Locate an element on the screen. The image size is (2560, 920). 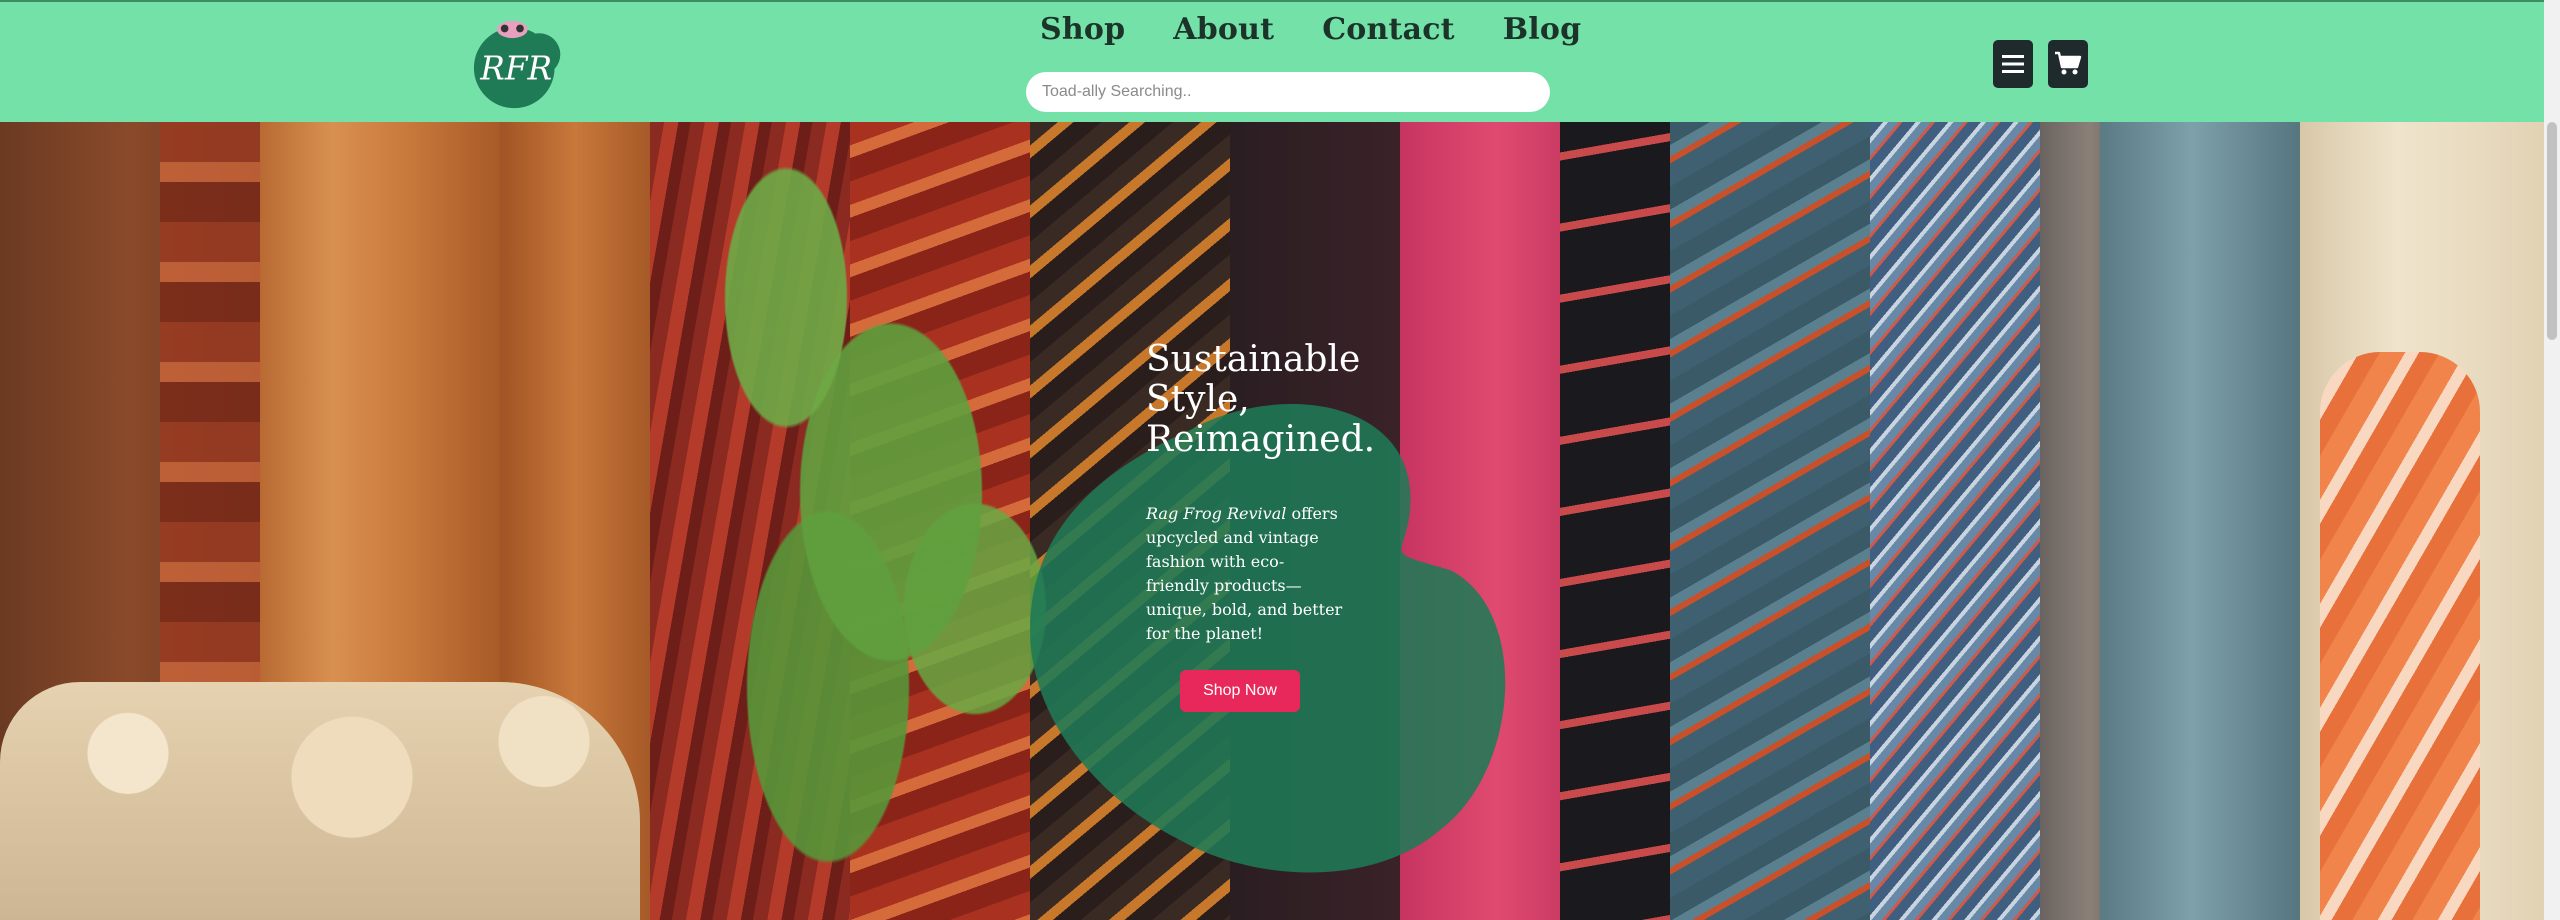
hero-photo-orange-dress is located at coordinates (2400, 636).